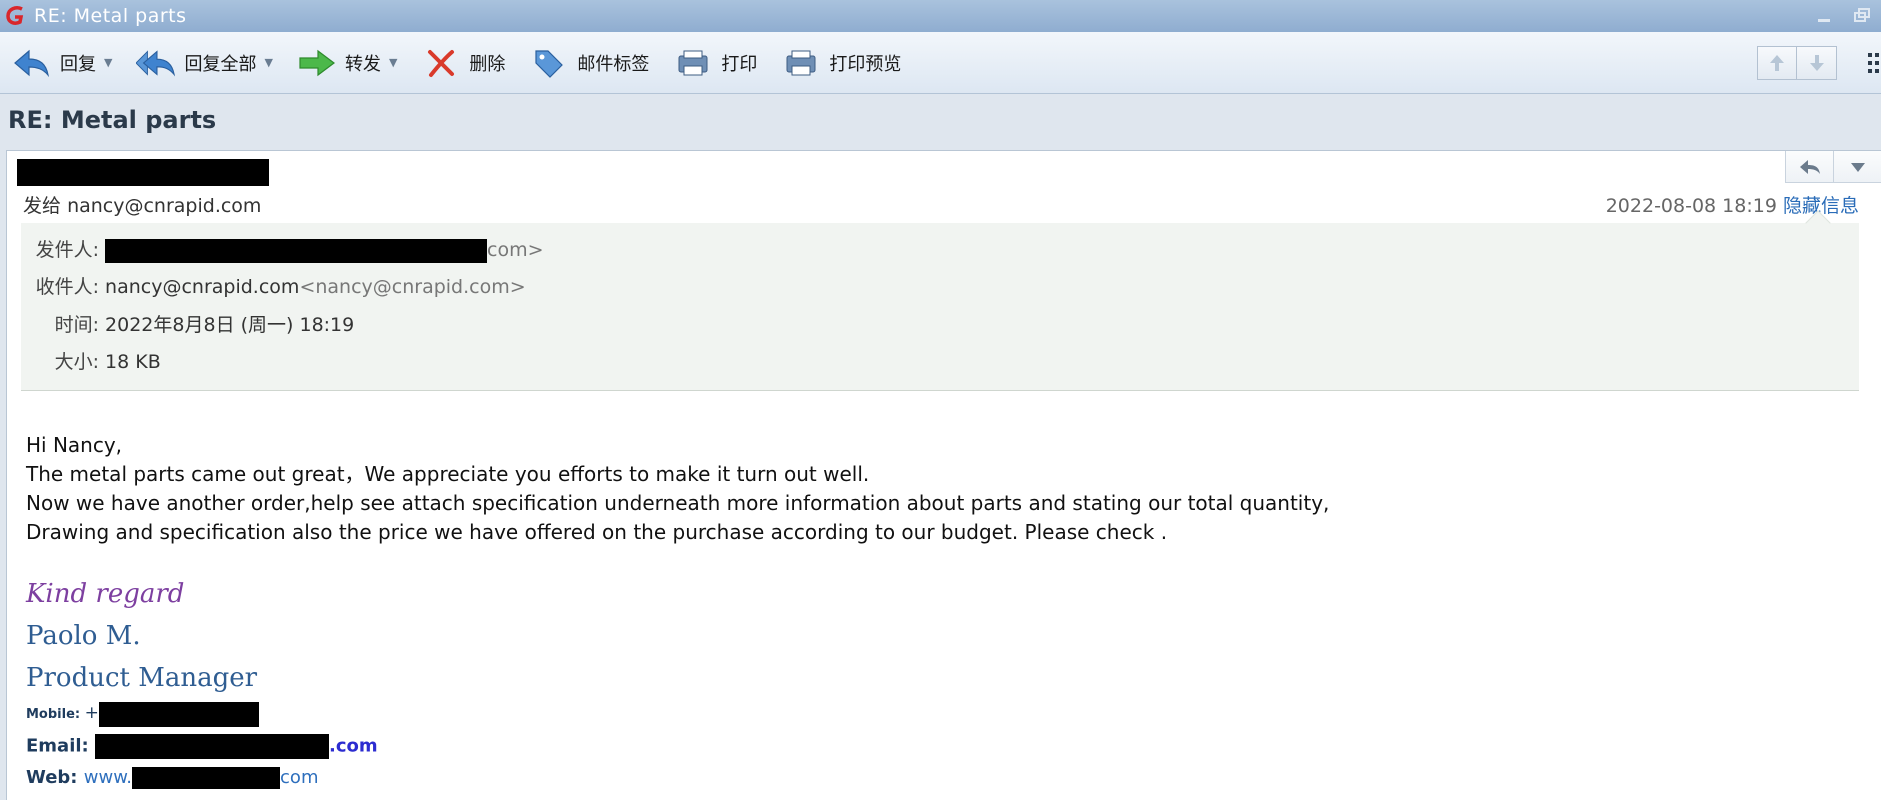 The width and height of the screenshot is (1881, 800). What do you see at coordinates (110, 16) in the screenshot?
I see `window-title: RE: Metal parts` at bounding box center [110, 16].